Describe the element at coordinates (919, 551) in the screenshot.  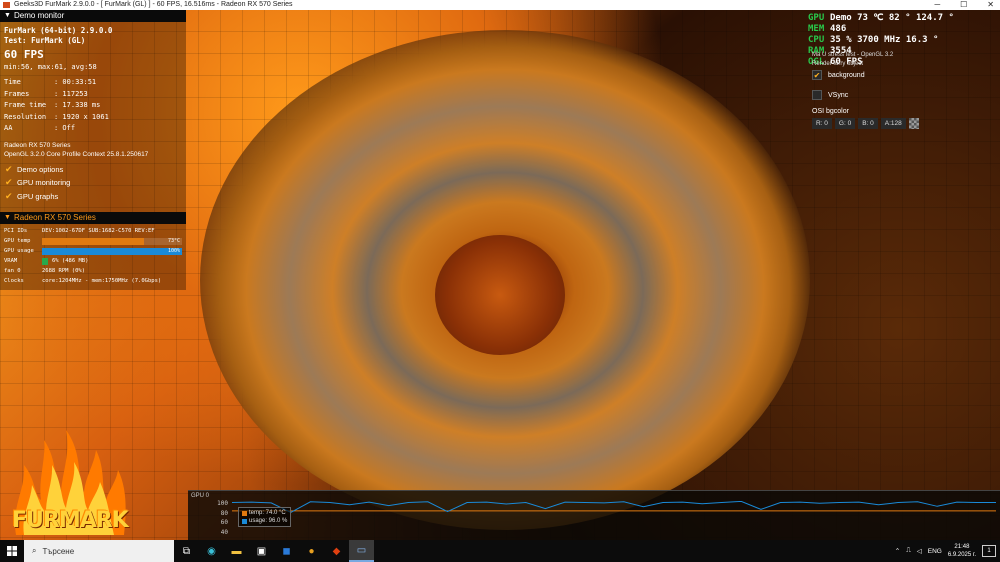
I see `speaker-icon: ◁` at that location.